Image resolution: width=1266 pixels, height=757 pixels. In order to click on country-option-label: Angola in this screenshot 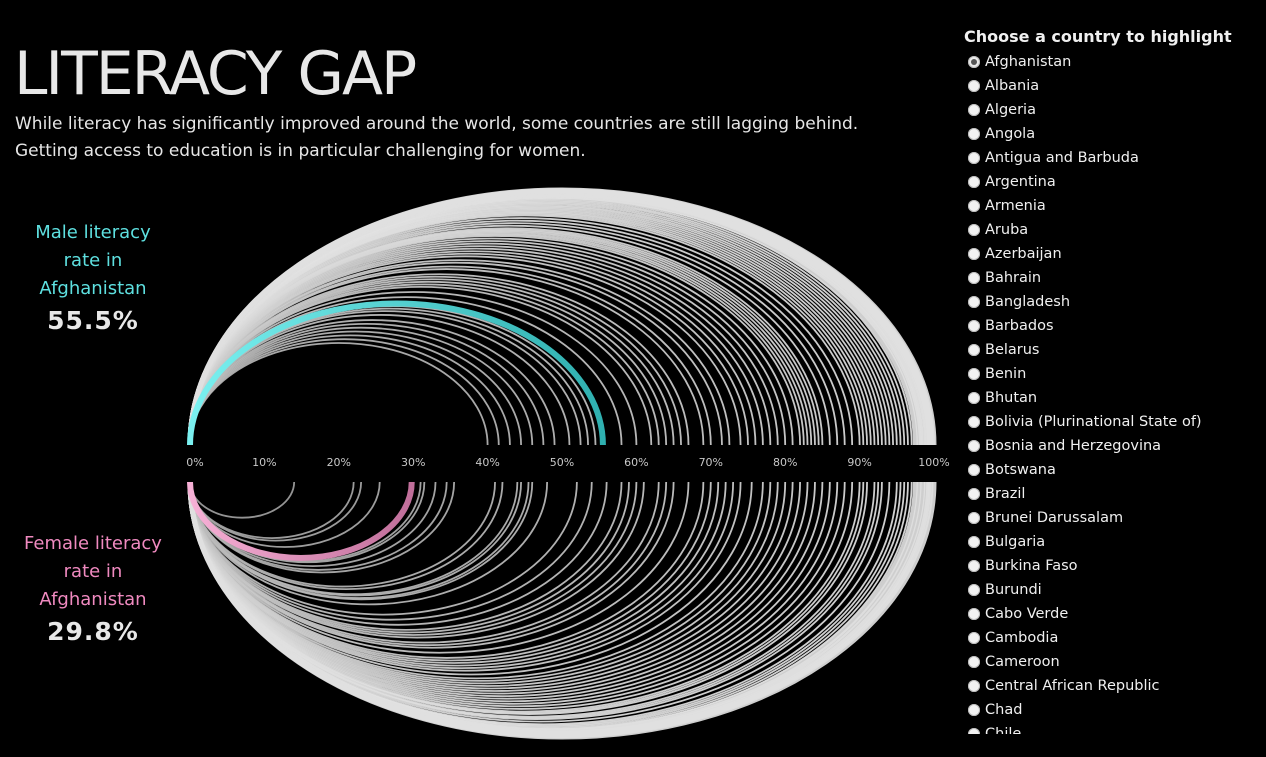, I will do `click(1010, 134)`.